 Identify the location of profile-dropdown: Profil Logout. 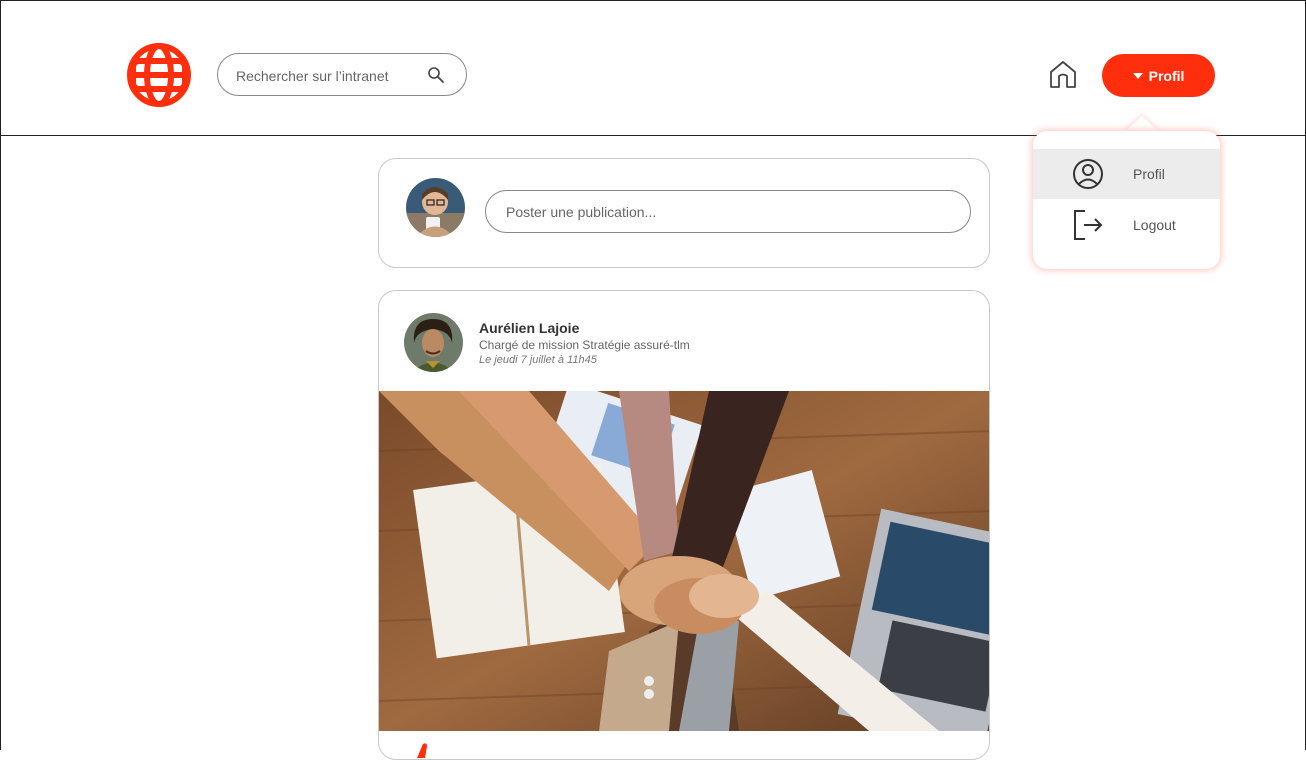
(1126, 200).